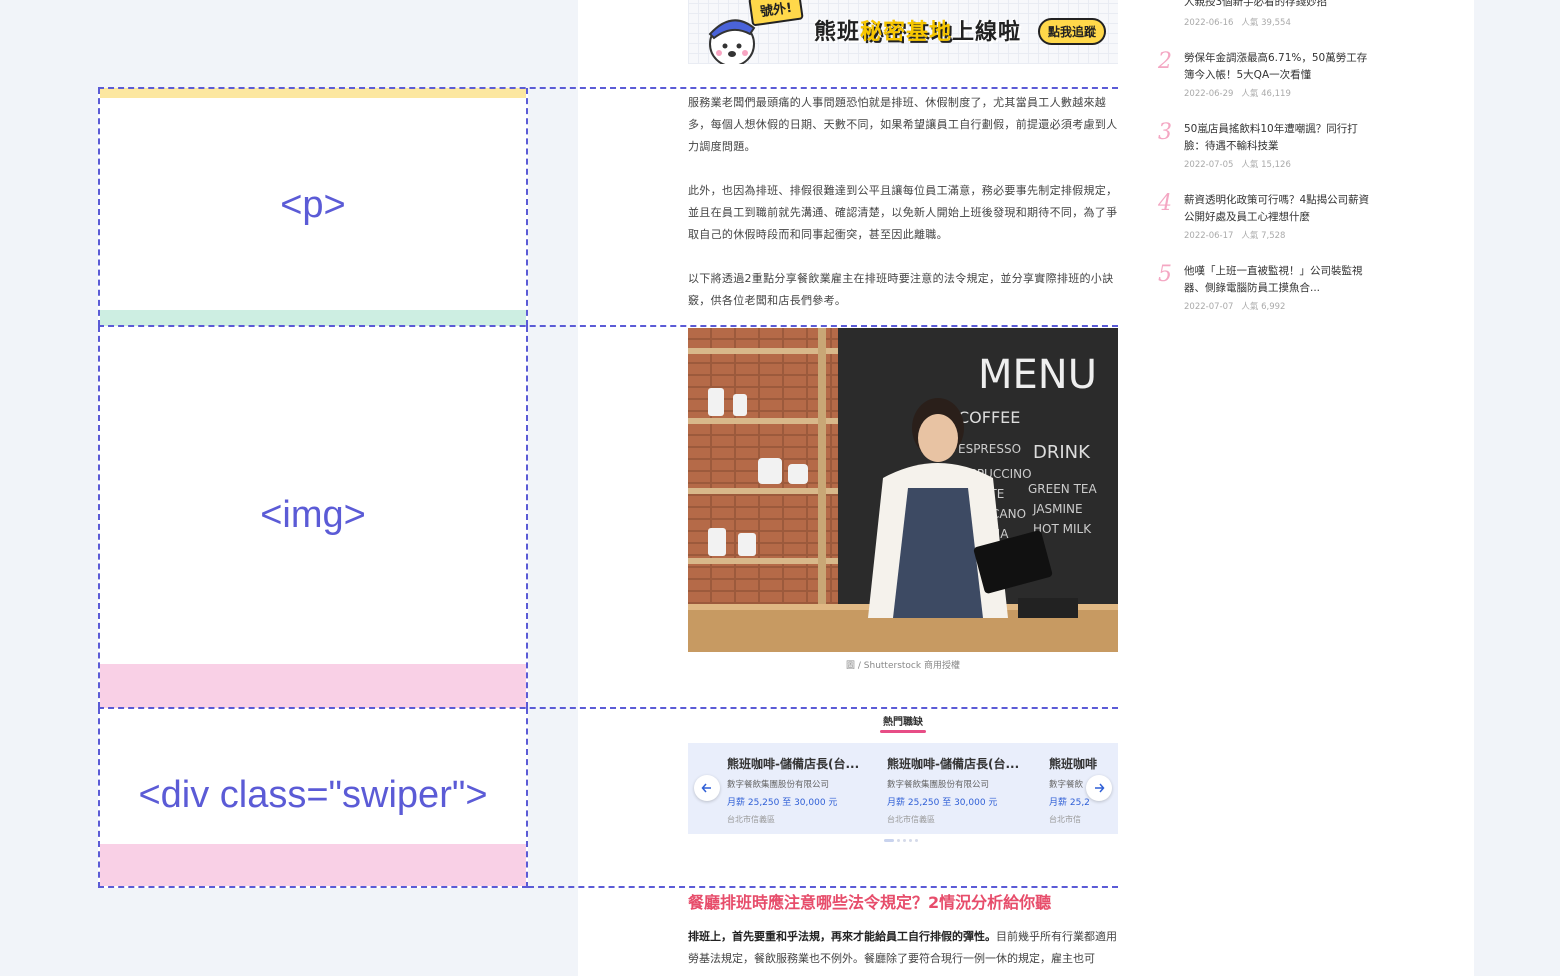  Describe the element at coordinates (1065, 819) in the screenshot. I see `job-location: 台北市信` at that location.